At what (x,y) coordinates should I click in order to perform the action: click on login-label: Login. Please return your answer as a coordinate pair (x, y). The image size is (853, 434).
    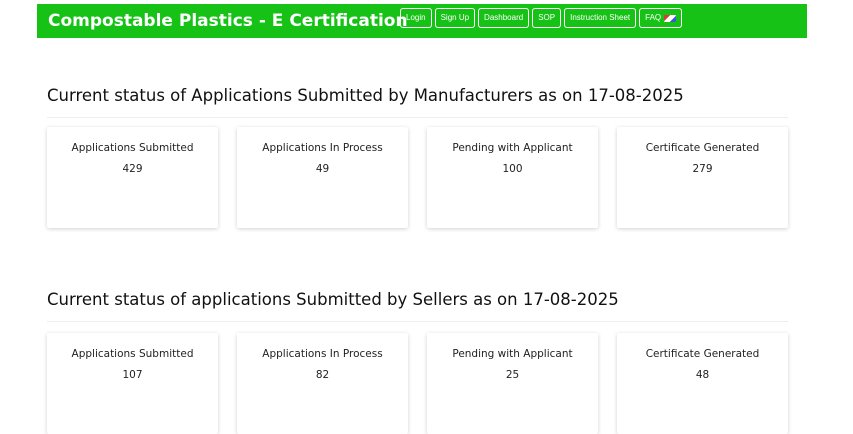
    Looking at the image, I should click on (416, 17).